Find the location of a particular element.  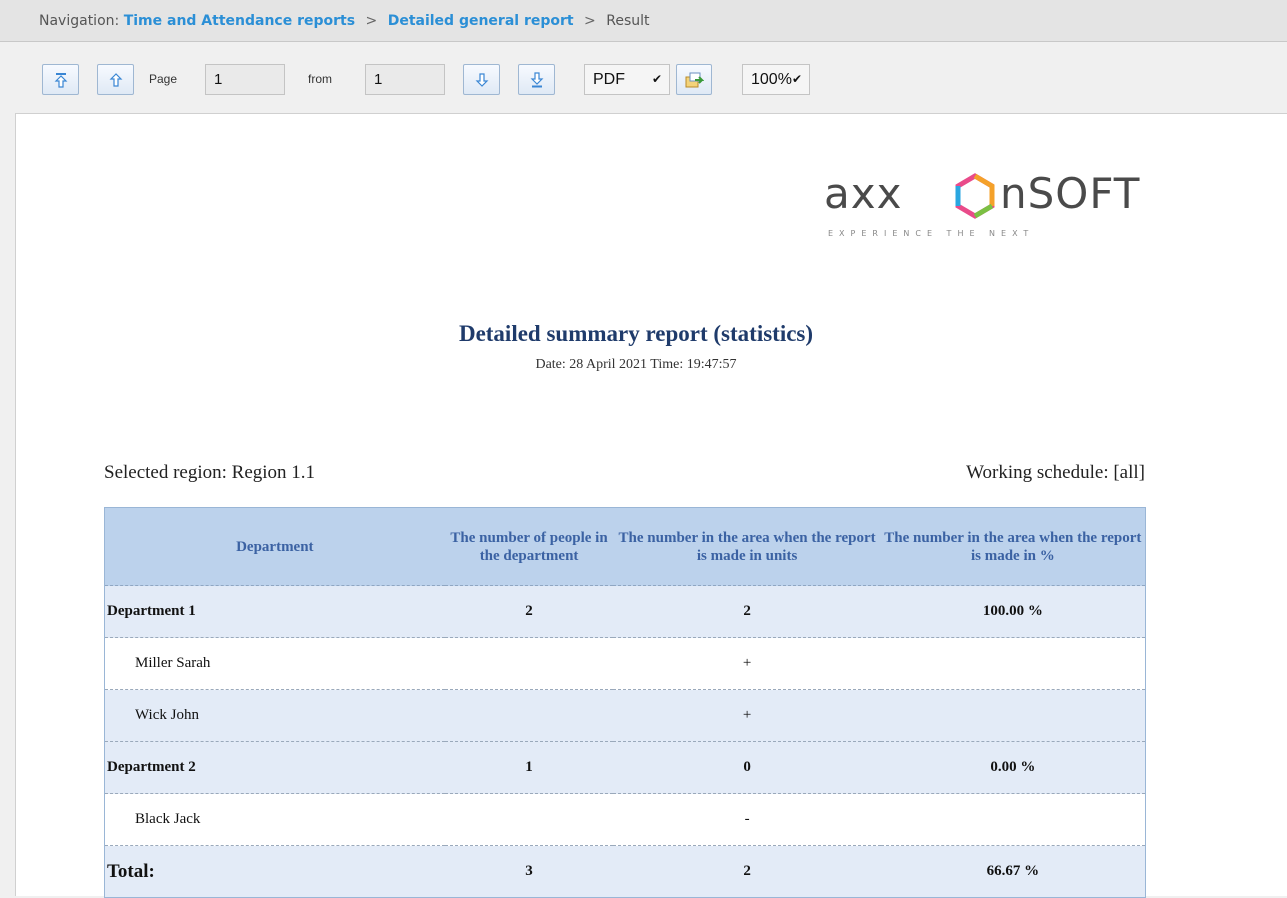

total-percent: 66.67 % is located at coordinates (1013, 871).